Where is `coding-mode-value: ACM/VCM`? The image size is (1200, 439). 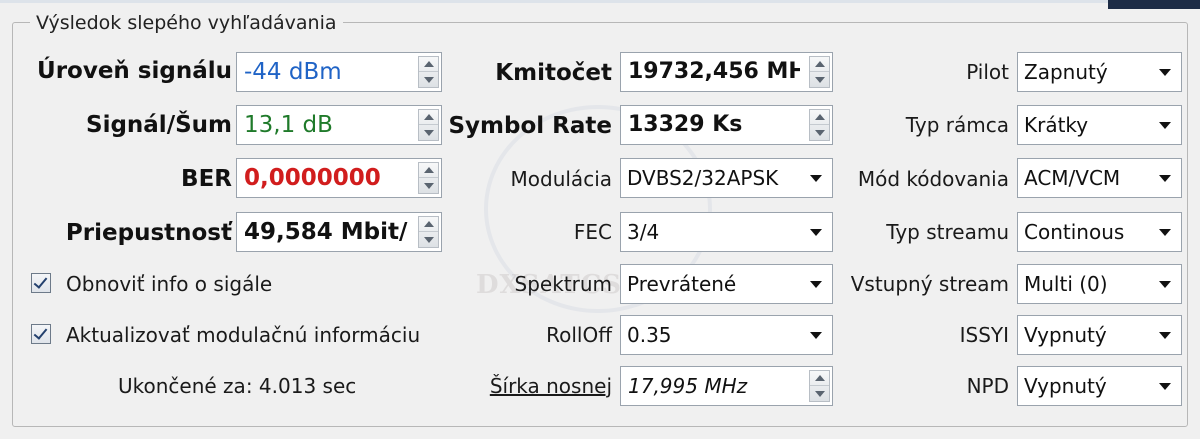
coding-mode-value: ACM/VCM is located at coordinates (1072, 178).